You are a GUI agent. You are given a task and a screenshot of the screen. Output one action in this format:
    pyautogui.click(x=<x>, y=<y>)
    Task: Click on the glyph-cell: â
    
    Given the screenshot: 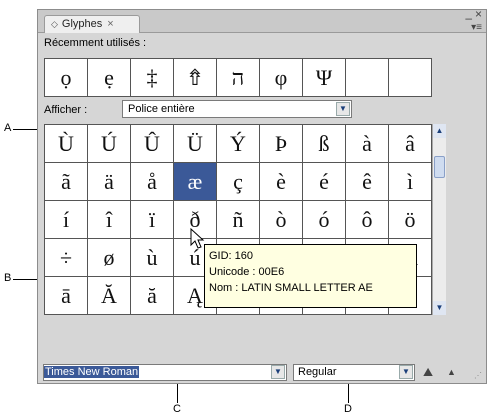 What is the action you would take?
    pyautogui.click(x=410, y=144)
    